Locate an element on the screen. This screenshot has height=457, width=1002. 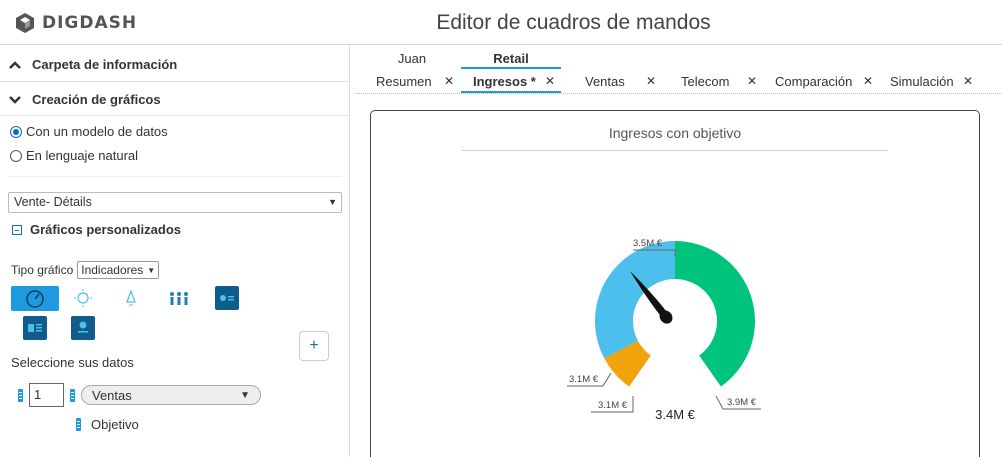
bulb-icon is located at coordinates (131, 297).